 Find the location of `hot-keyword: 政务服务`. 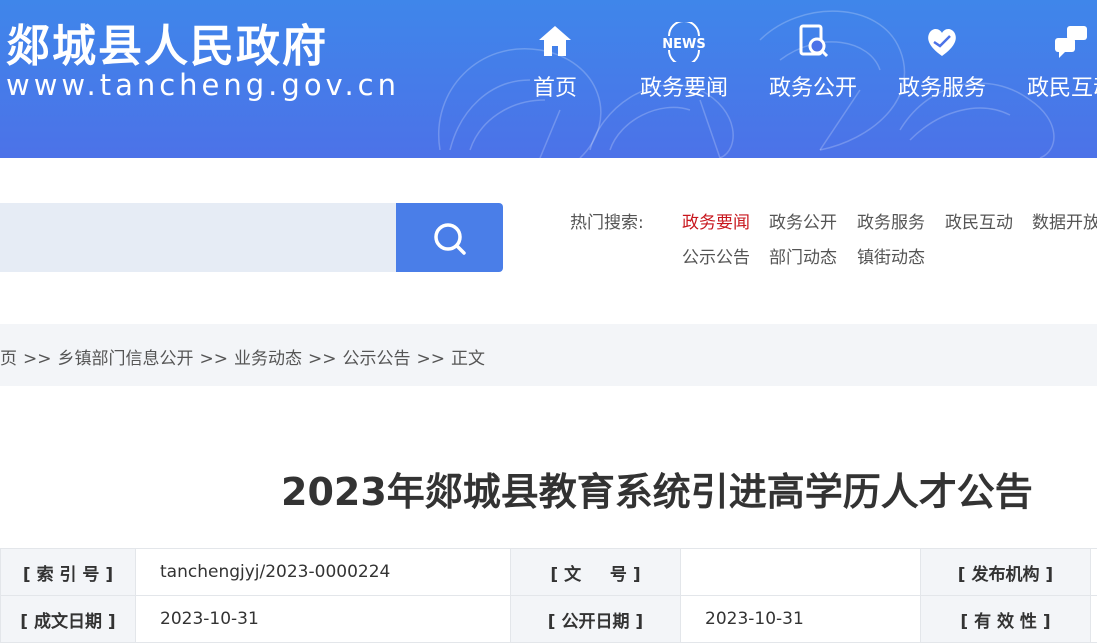

hot-keyword: 政务服务 is located at coordinates (891, 220).